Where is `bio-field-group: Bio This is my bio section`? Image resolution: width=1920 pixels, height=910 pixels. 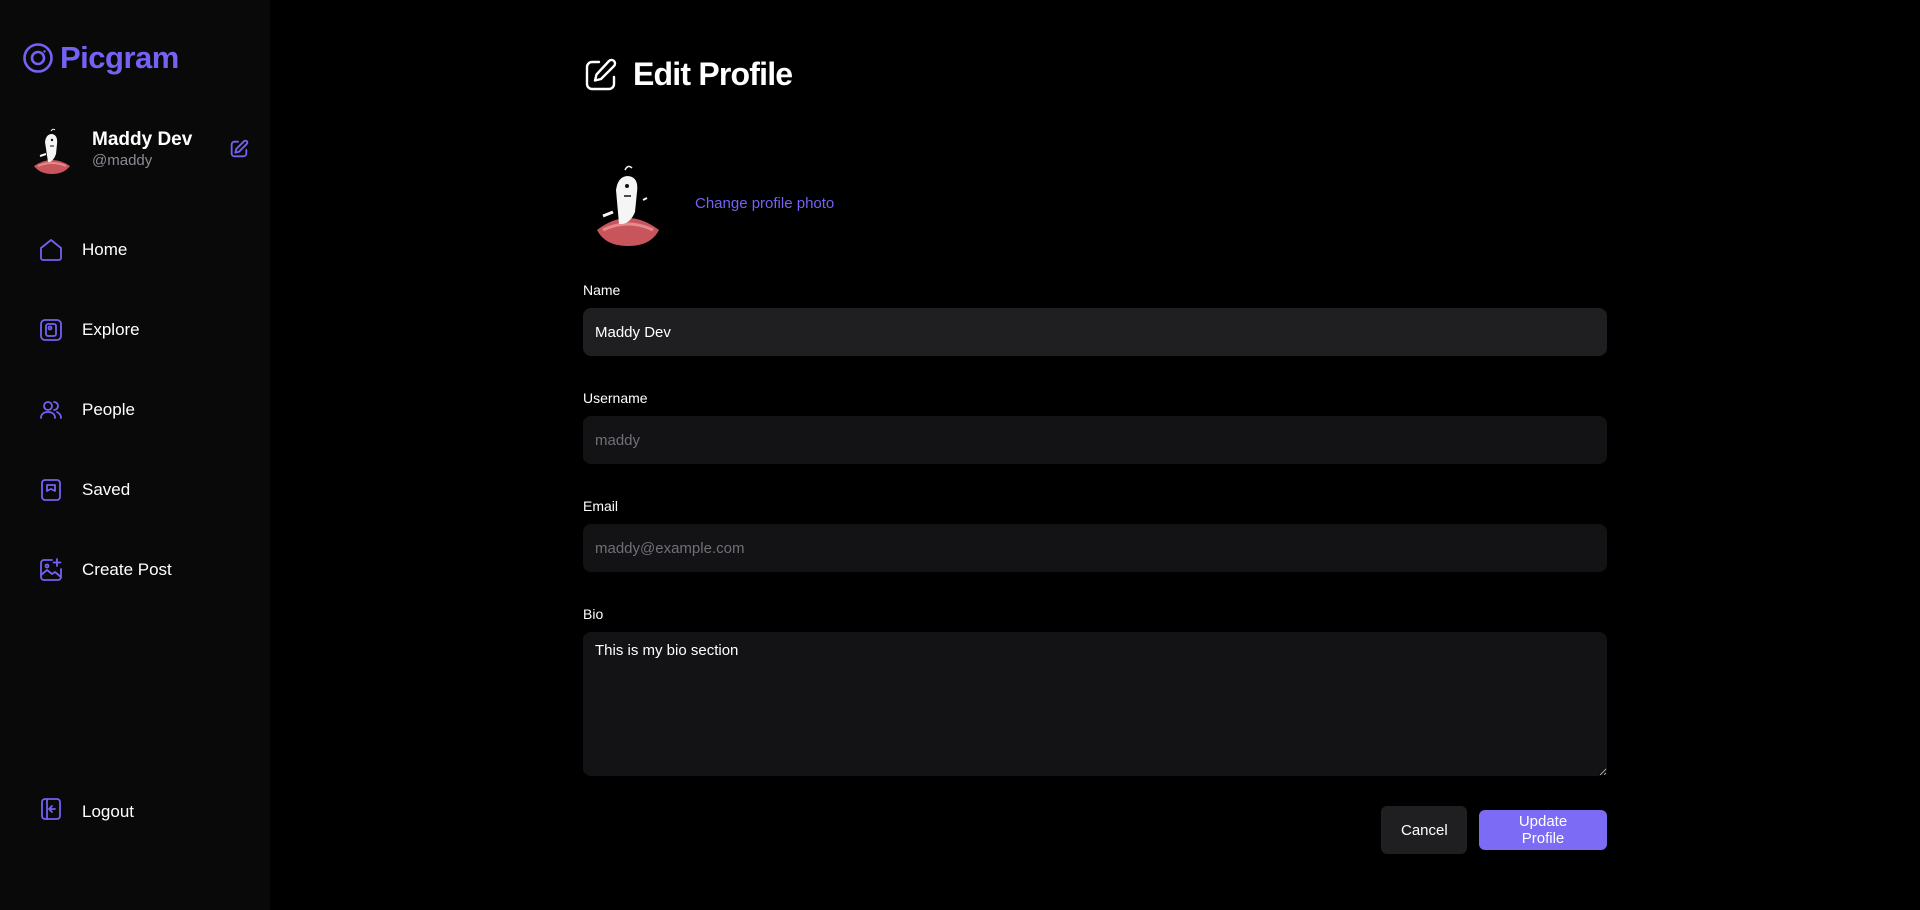 bio-field-group: Bio This is my bio section is located at coordinates (1095, 693).